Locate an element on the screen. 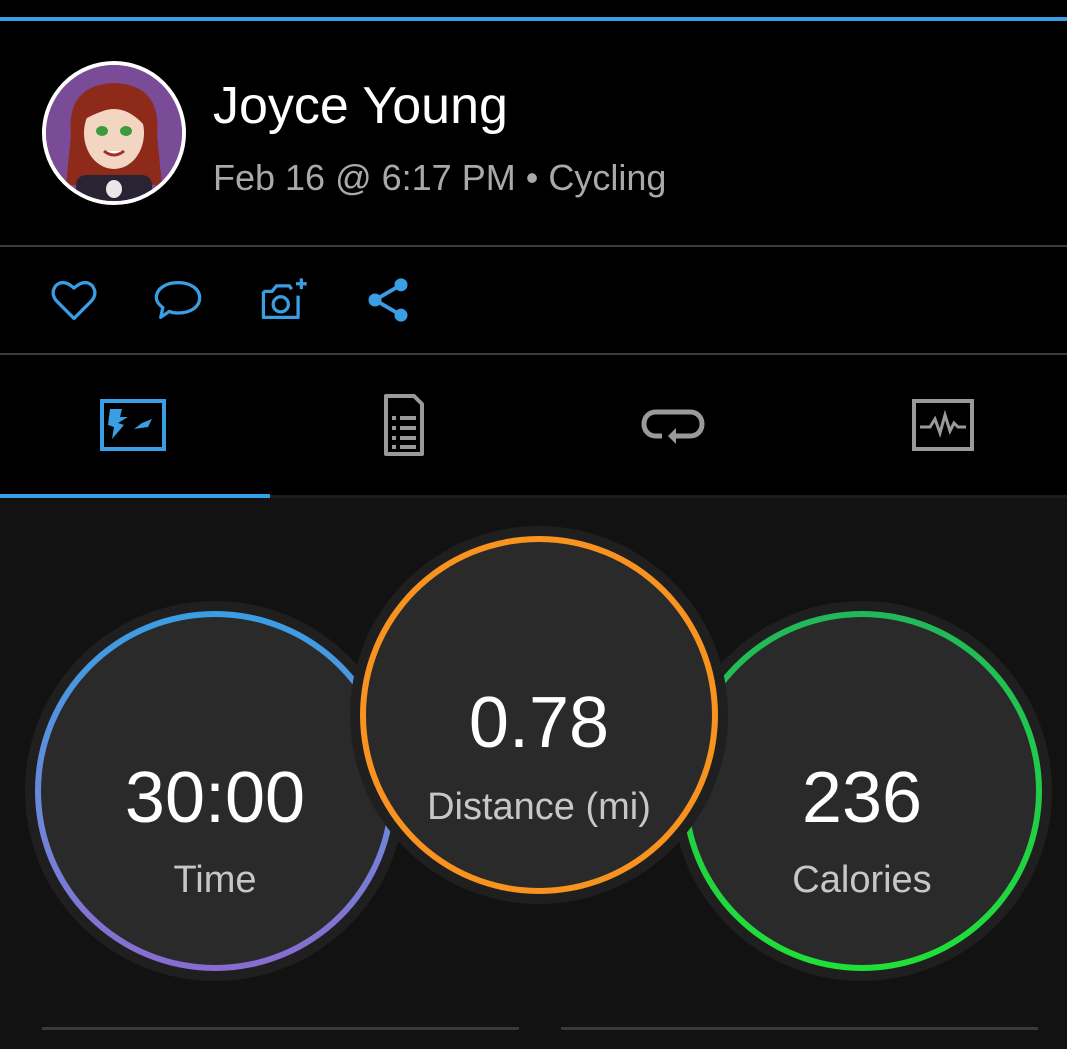 The width and height of the screenshot is (1067, 1049). tab-charts is located at coordinates (938, 425).